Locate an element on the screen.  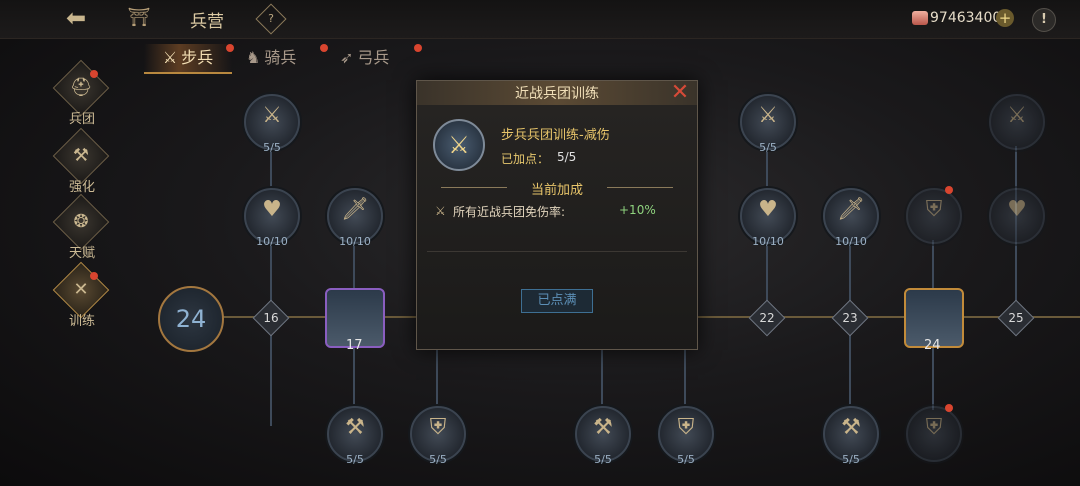
tab-infantry: ⚔ 步兵 is located at coordinates (189, 59).